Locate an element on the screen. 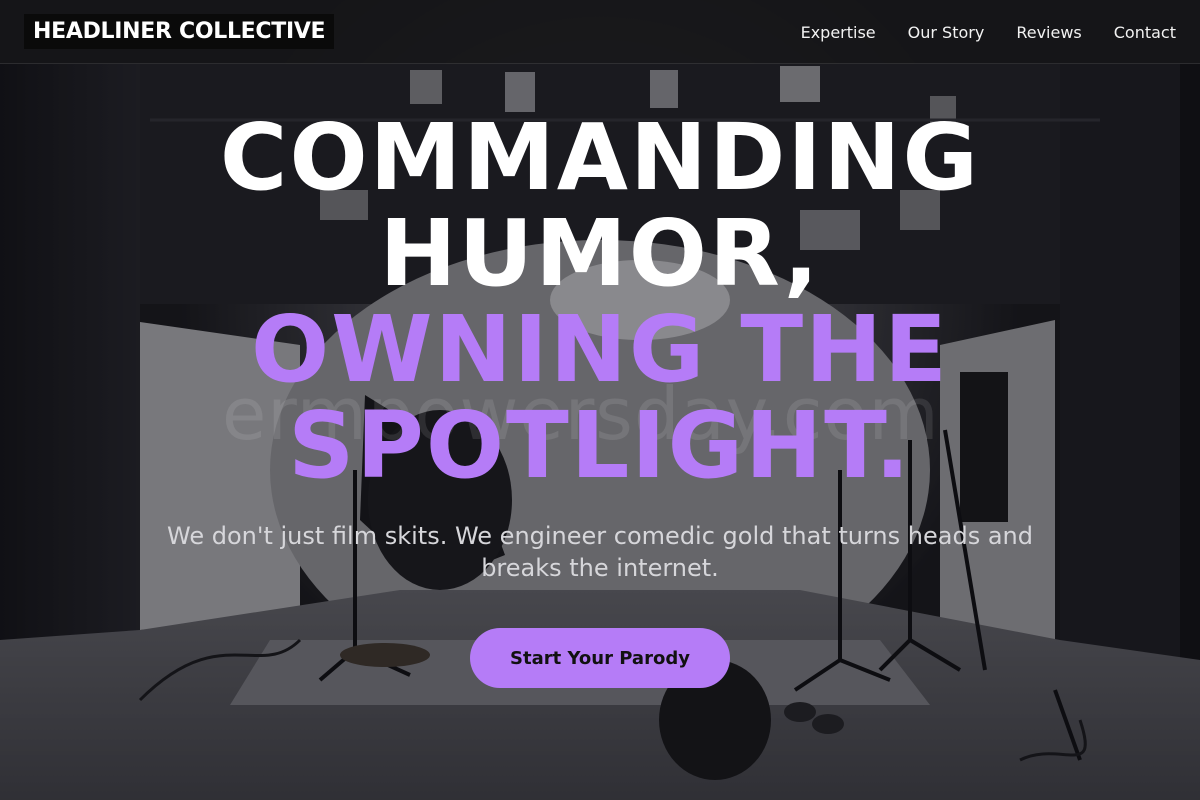  logo: HEADLINER COLLECTIVE is located at coordinates (179, 31).